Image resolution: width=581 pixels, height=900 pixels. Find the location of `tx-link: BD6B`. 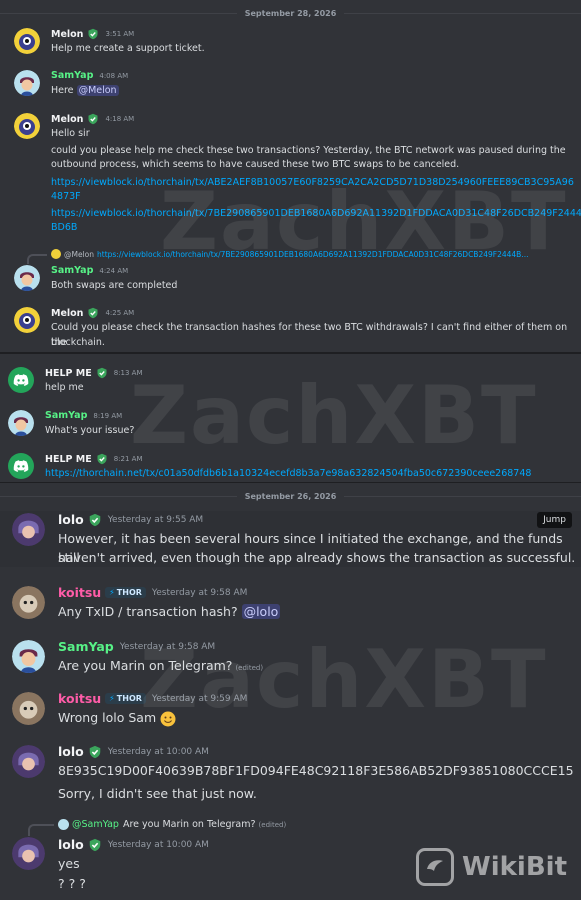

tx-link: BD6B is located at coordinates (64, 227).